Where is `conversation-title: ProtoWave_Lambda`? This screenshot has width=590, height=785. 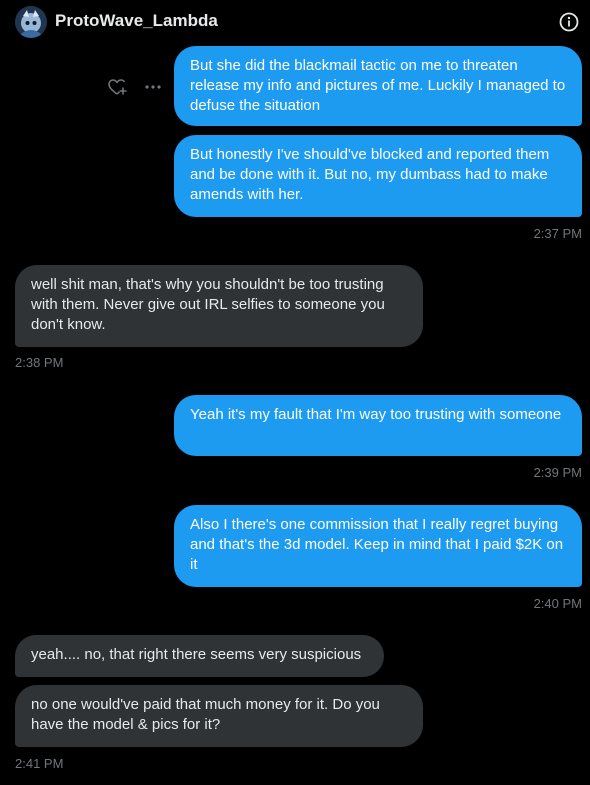 conversation-title: ProtoWave_Lambda is located at coordinates (136, 21).